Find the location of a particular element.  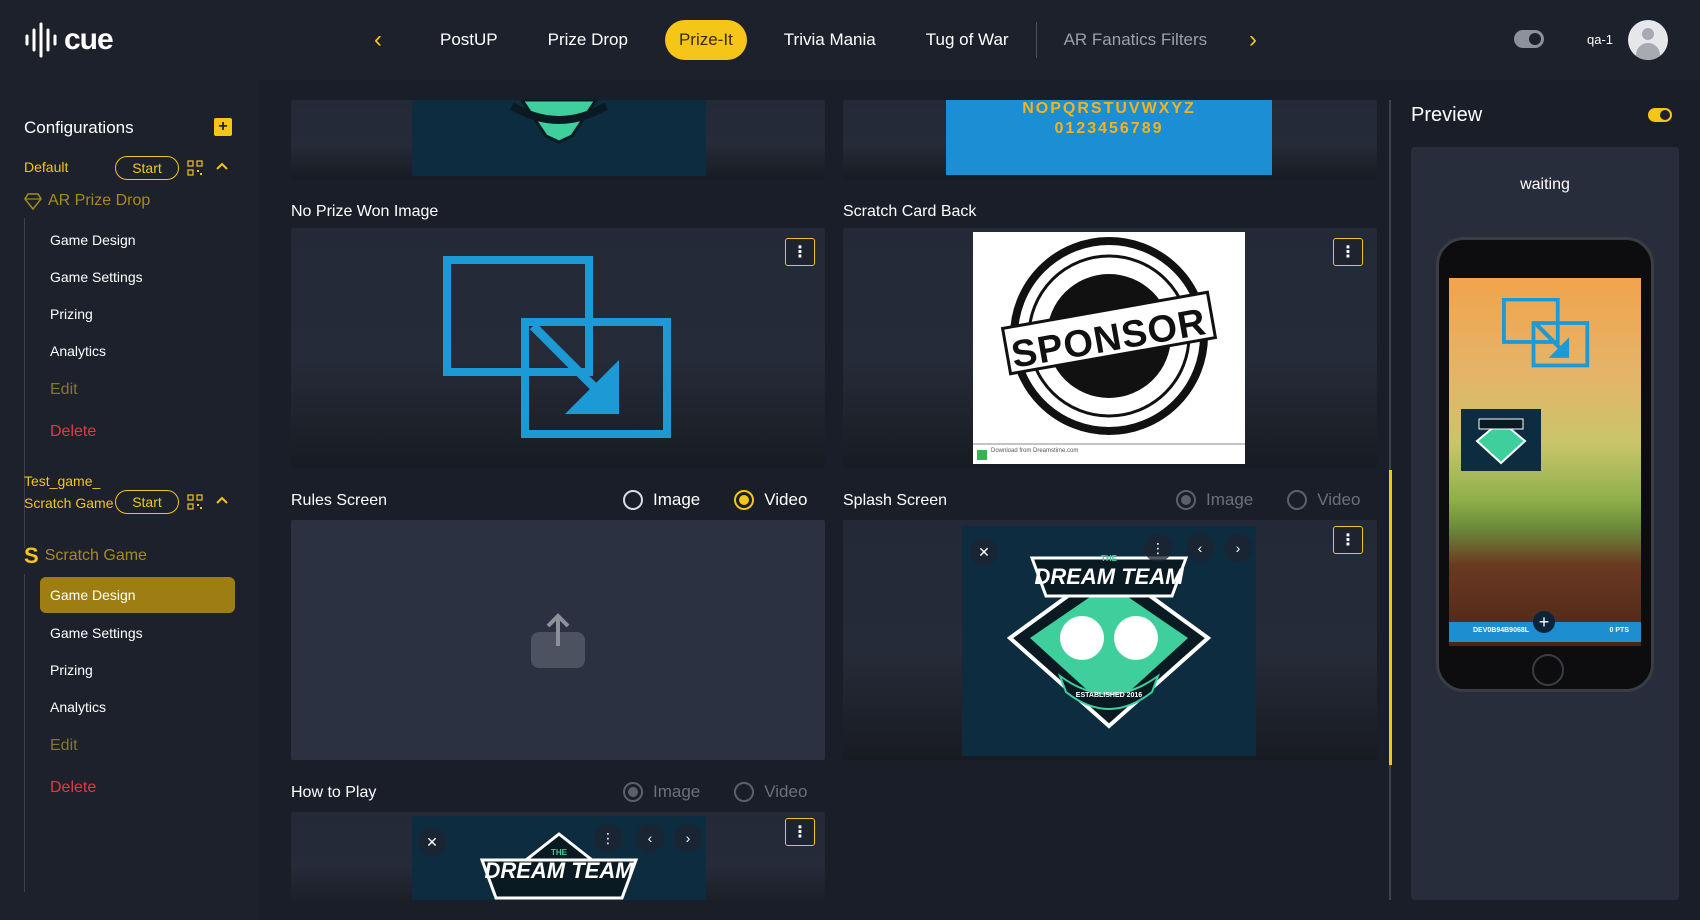

phone-points-text: 0 PTS is located at coordinates (1619, 630).